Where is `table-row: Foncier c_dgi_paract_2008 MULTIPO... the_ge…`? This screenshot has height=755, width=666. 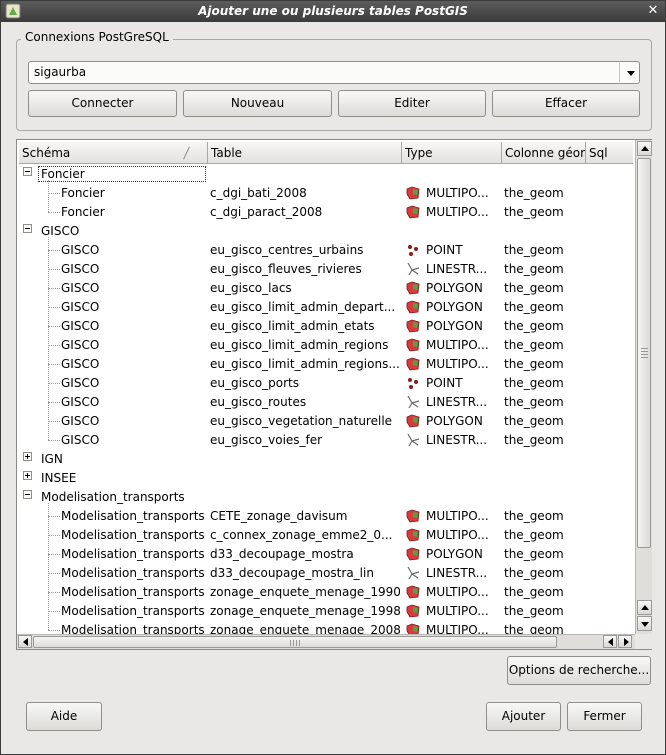 table-row: Foncier c_dgi_paract_2008 MULTIPO... the_ge… is located at coordinates (327, 212).